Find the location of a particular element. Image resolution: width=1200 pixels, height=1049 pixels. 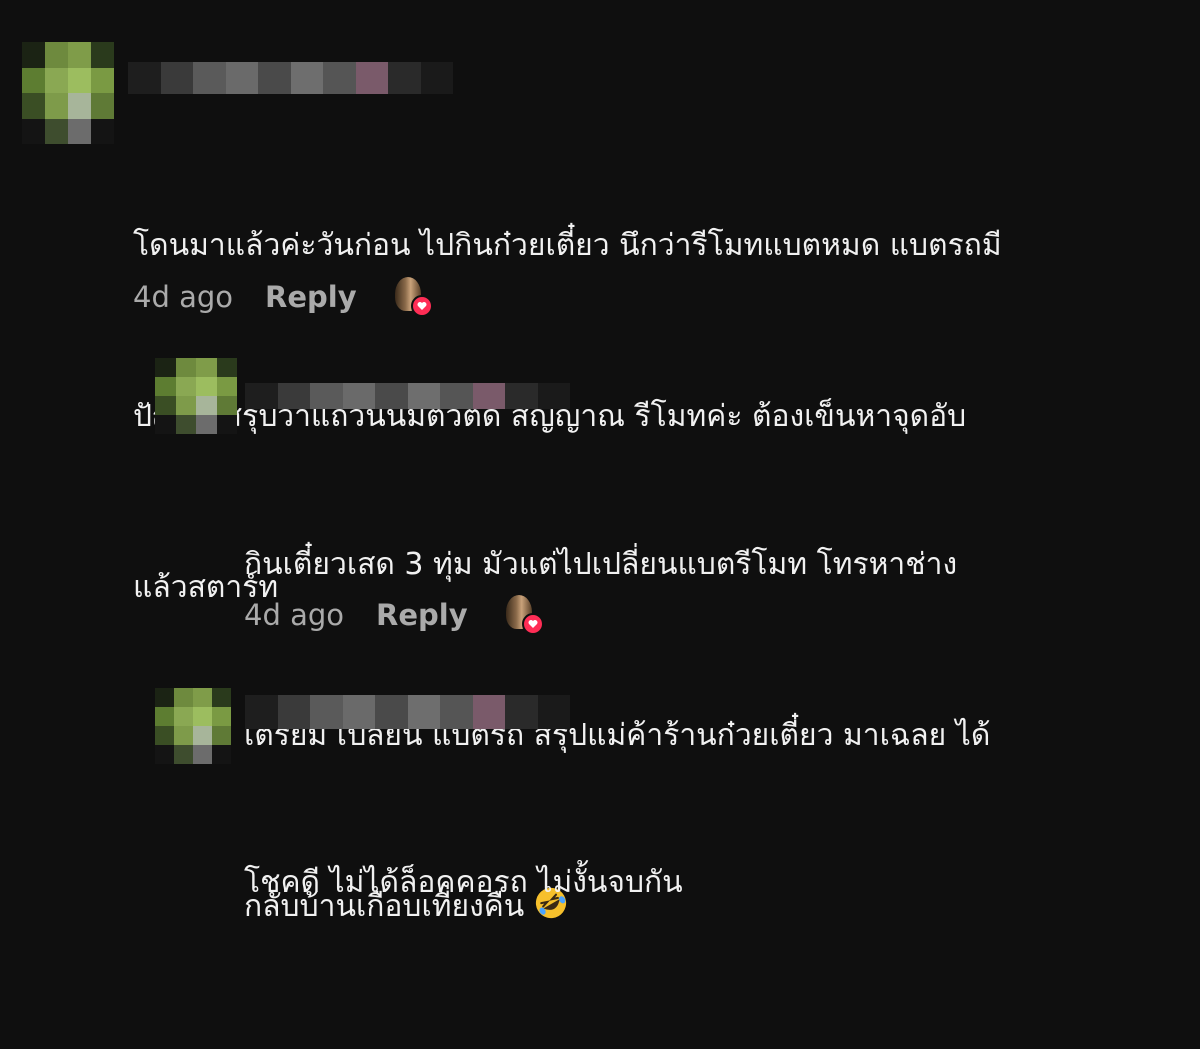

comment-line: กลับบ้านเกือบเที่ยงคืน is located at coordinates (719, 906).